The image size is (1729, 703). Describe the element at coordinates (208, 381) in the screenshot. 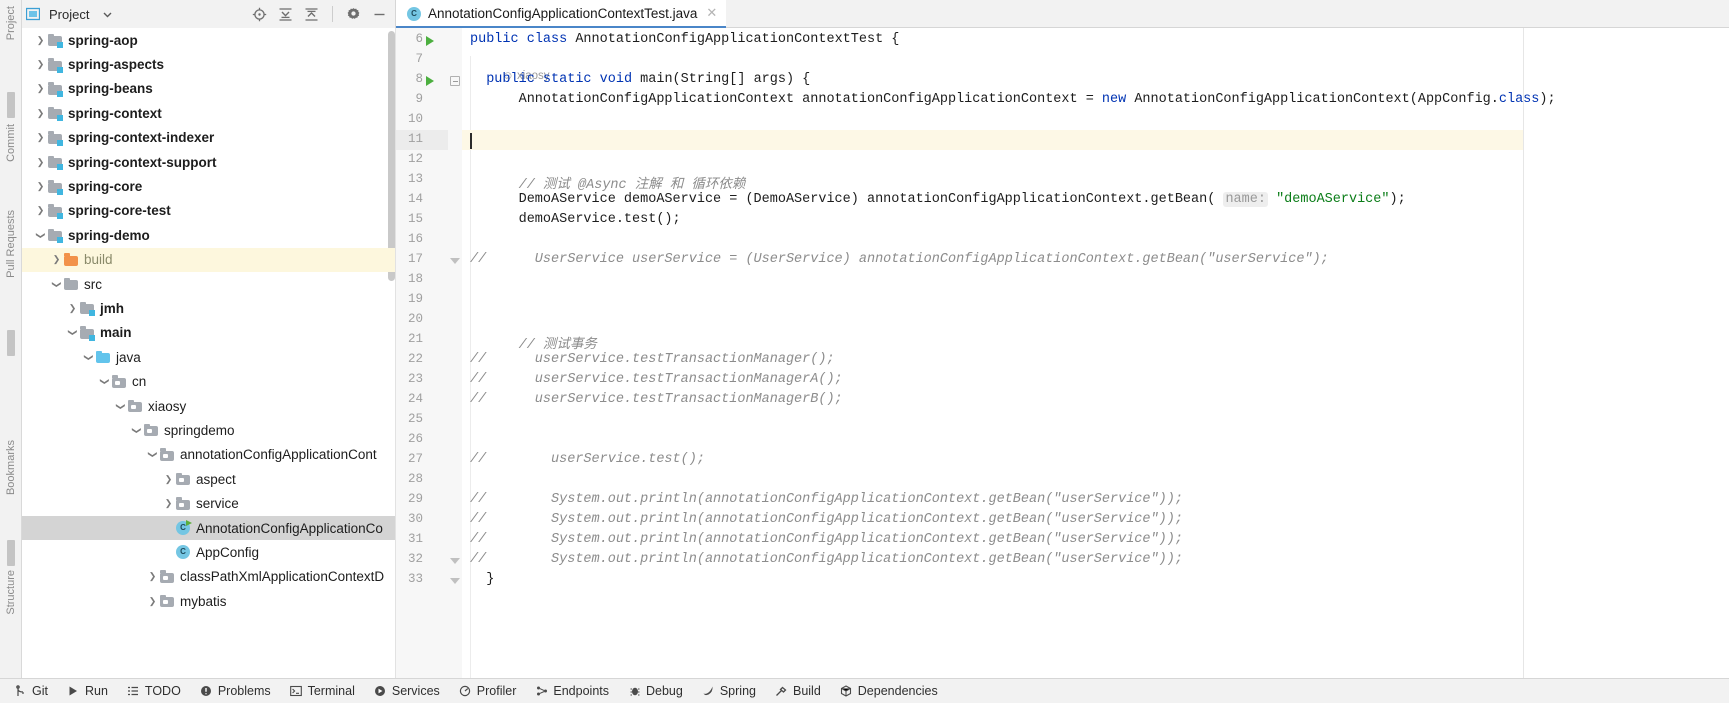

I see `tree-row: ❯ cn` at that location.